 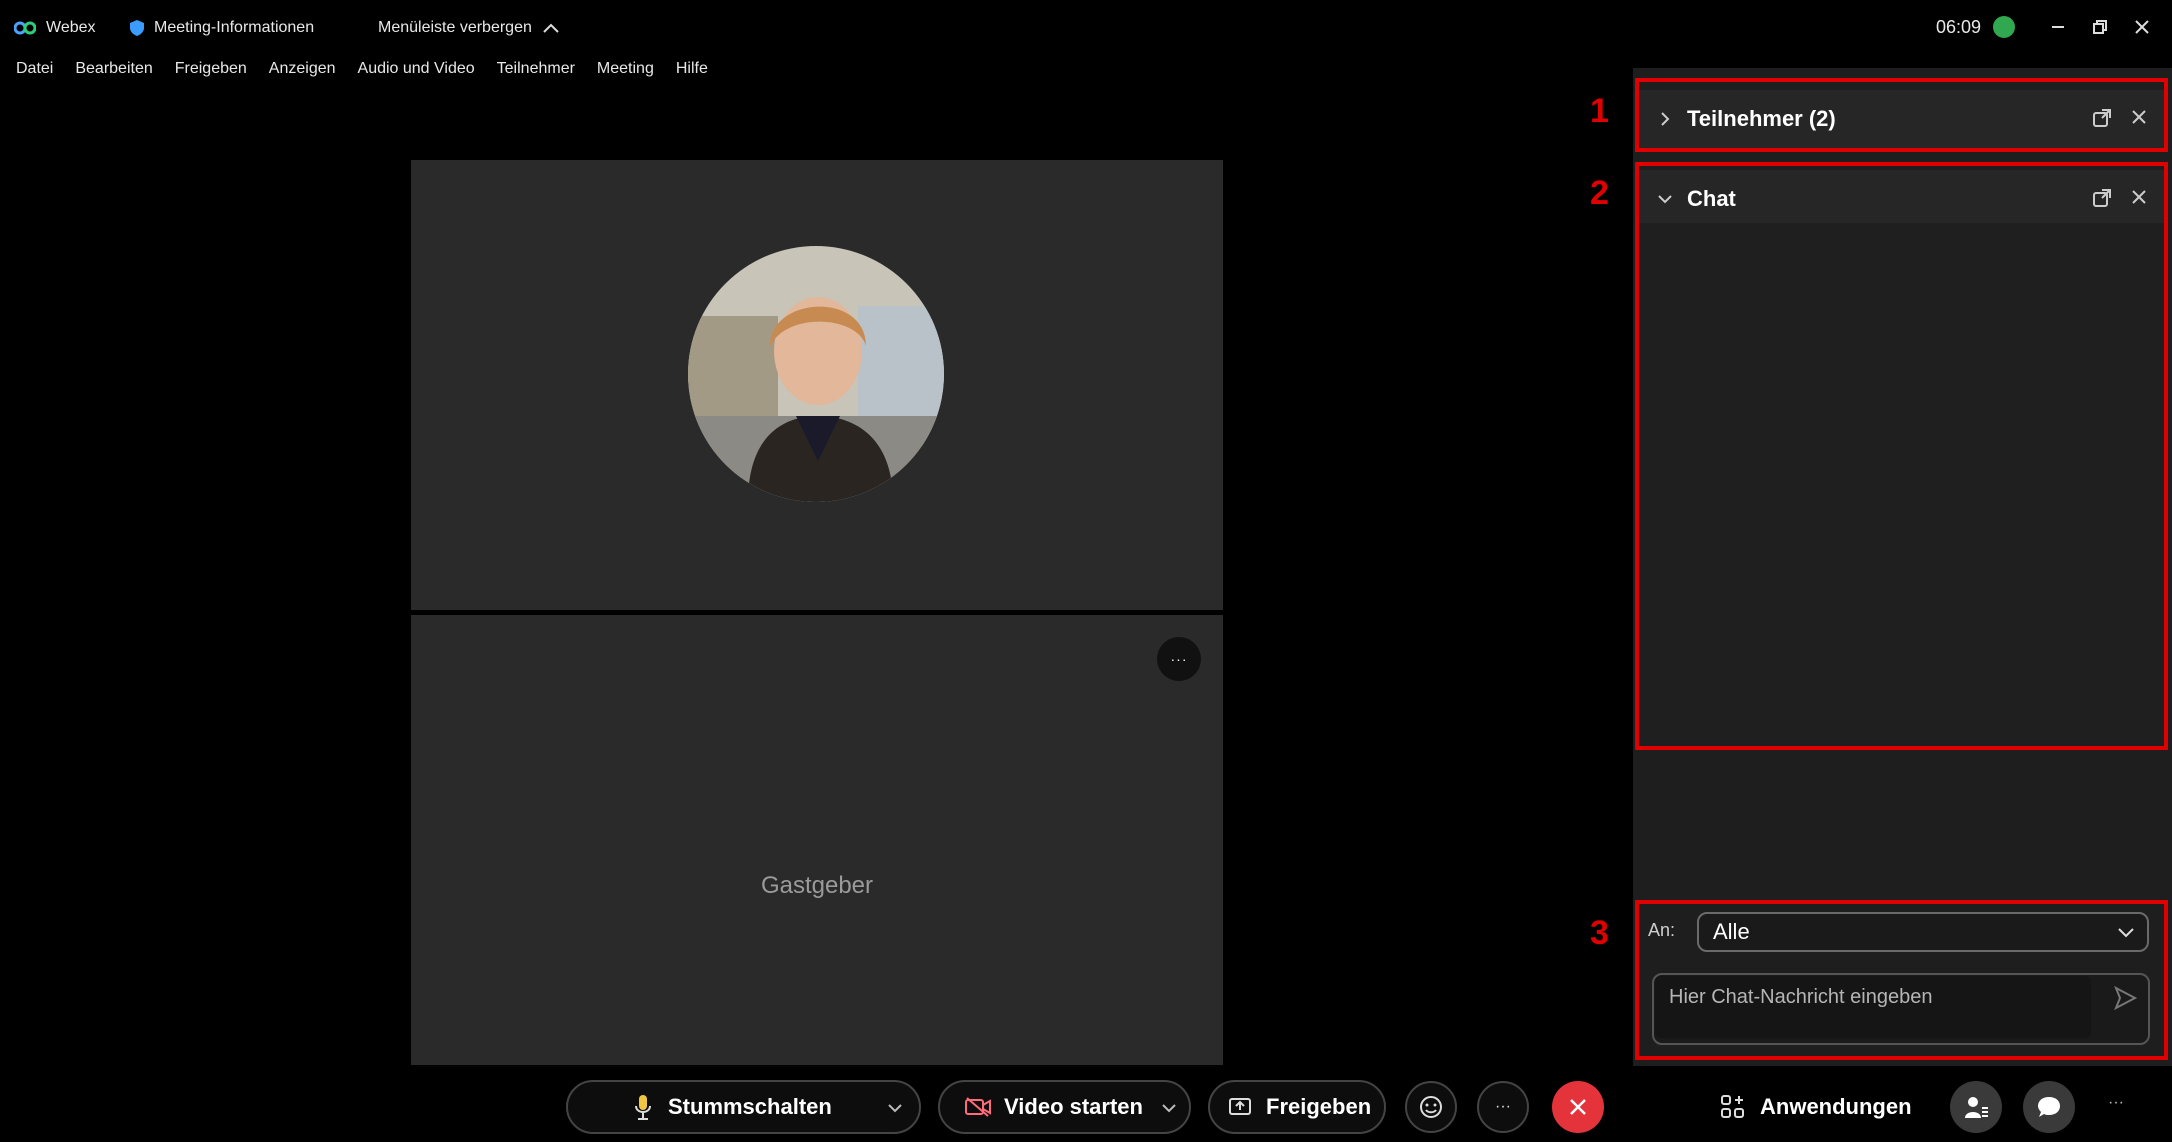 What do you see at coordinates (1959, 26) in the screenshot?
I see `clock: 06:09` at bounding box center [1959, 26].